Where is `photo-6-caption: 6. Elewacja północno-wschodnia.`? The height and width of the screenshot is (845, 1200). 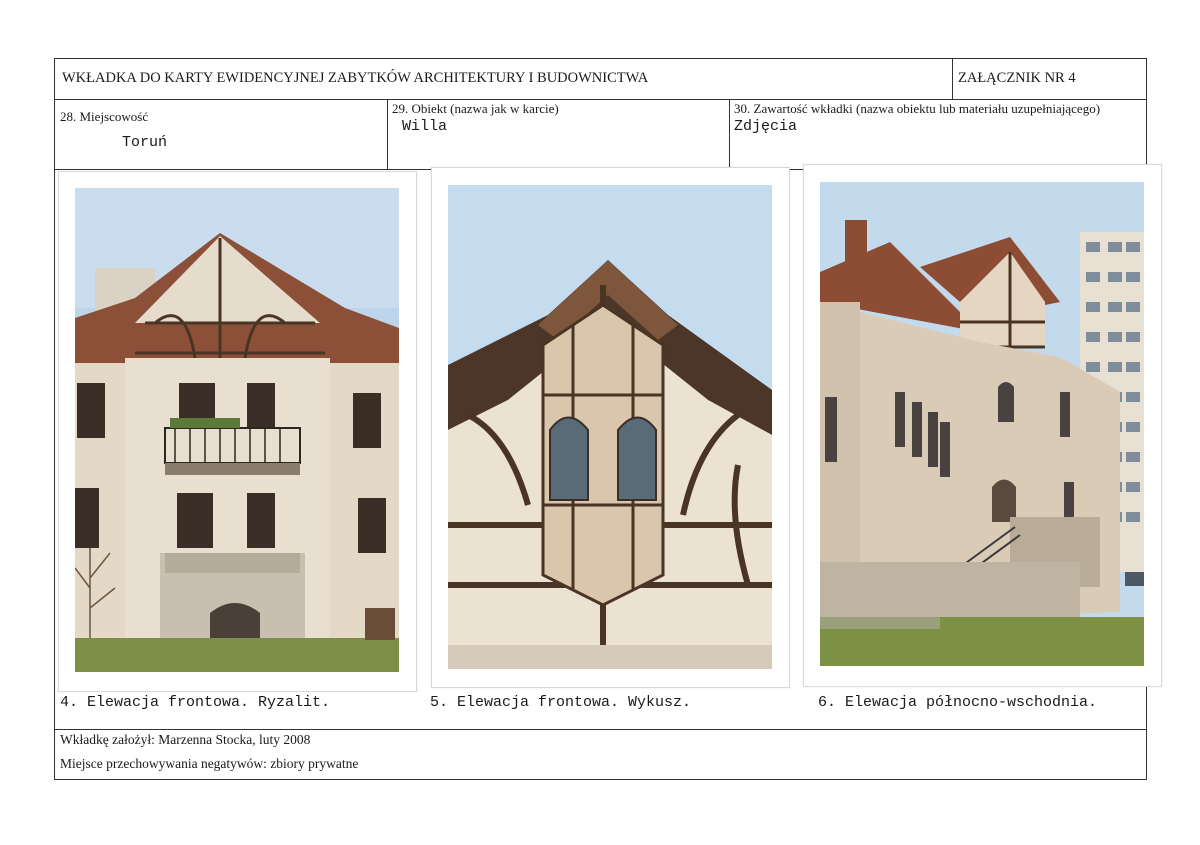
photo-6-caption: 6. Elewacja północno-wschodnia. is located at coordinates (958, 702).